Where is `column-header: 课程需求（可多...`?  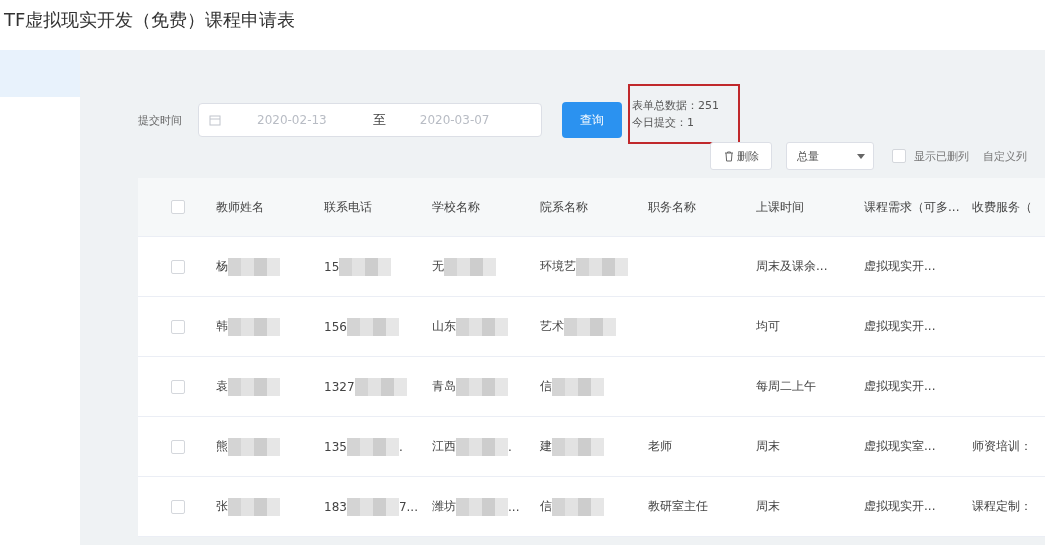 column-header: 课程需求（可多... is located at coordinates (912, 207).